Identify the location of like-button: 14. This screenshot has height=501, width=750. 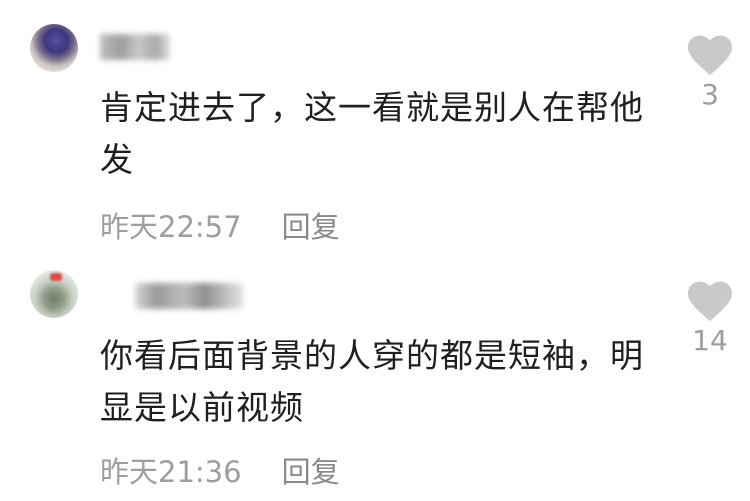
(710, 318).